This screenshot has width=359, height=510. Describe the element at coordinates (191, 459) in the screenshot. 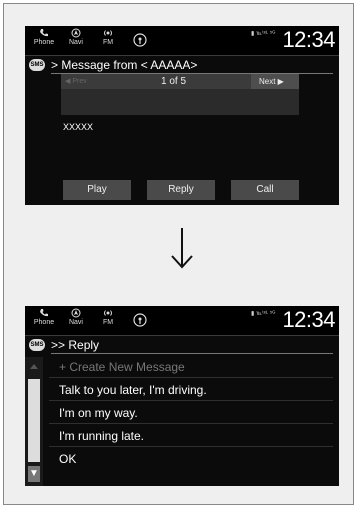

I see `list-item: OK` at that location.